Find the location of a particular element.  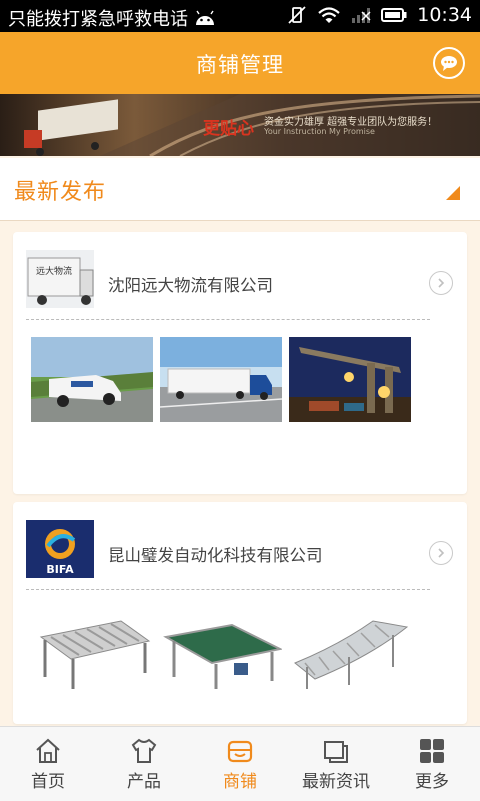

signal-icon is located at coordinates (361, 15).